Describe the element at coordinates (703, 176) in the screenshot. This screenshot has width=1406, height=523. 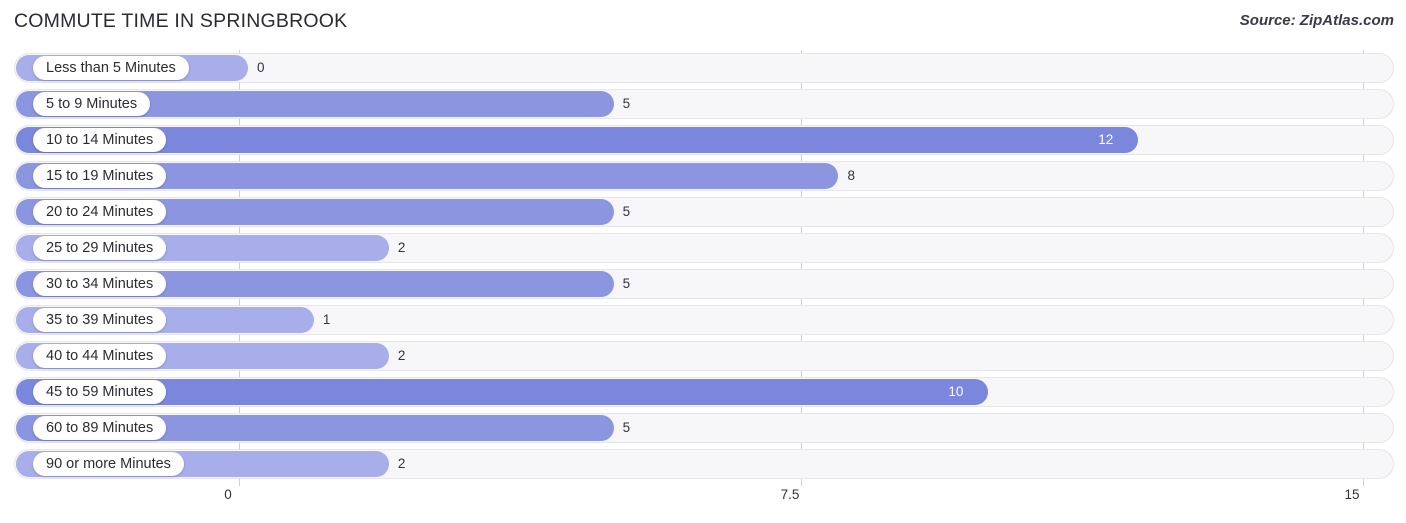
I see `table-row: 8 15 to 19 Minutes` at that location.